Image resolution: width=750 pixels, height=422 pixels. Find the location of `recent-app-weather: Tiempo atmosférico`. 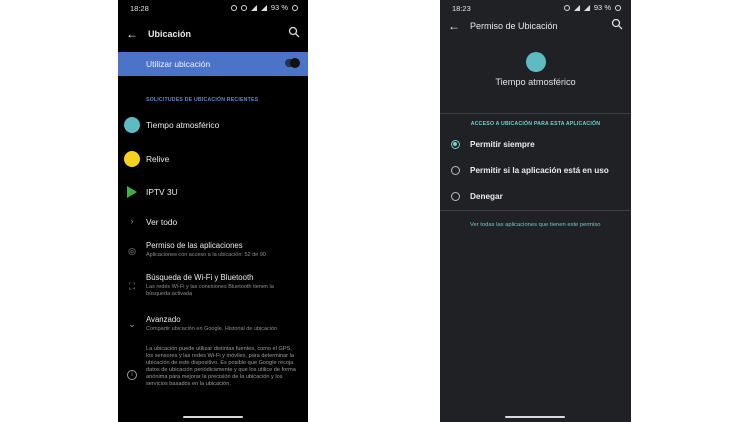

recent-app-weather: Tiempo atmosférico is located at coordinates (213, 126).